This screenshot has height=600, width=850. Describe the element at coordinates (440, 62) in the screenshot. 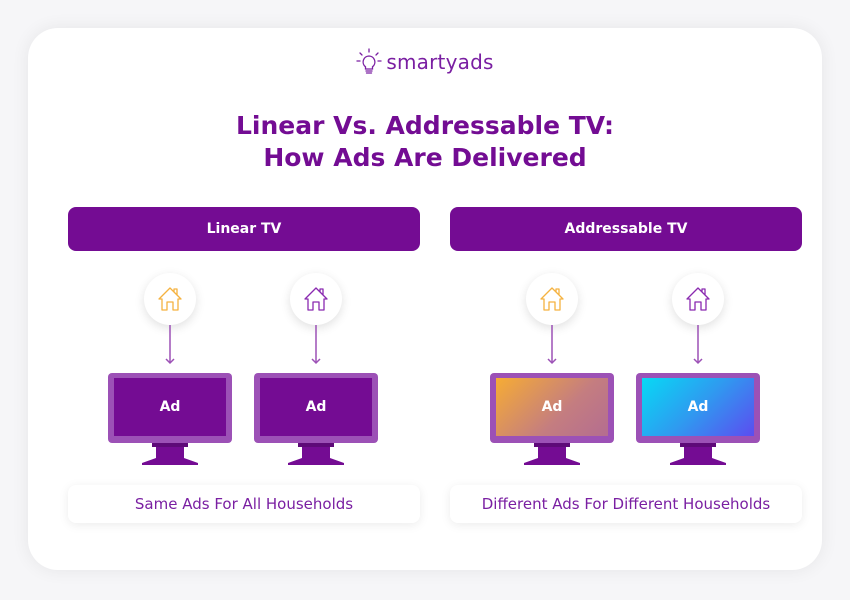

I see `brand-name: smartyads` at that location.